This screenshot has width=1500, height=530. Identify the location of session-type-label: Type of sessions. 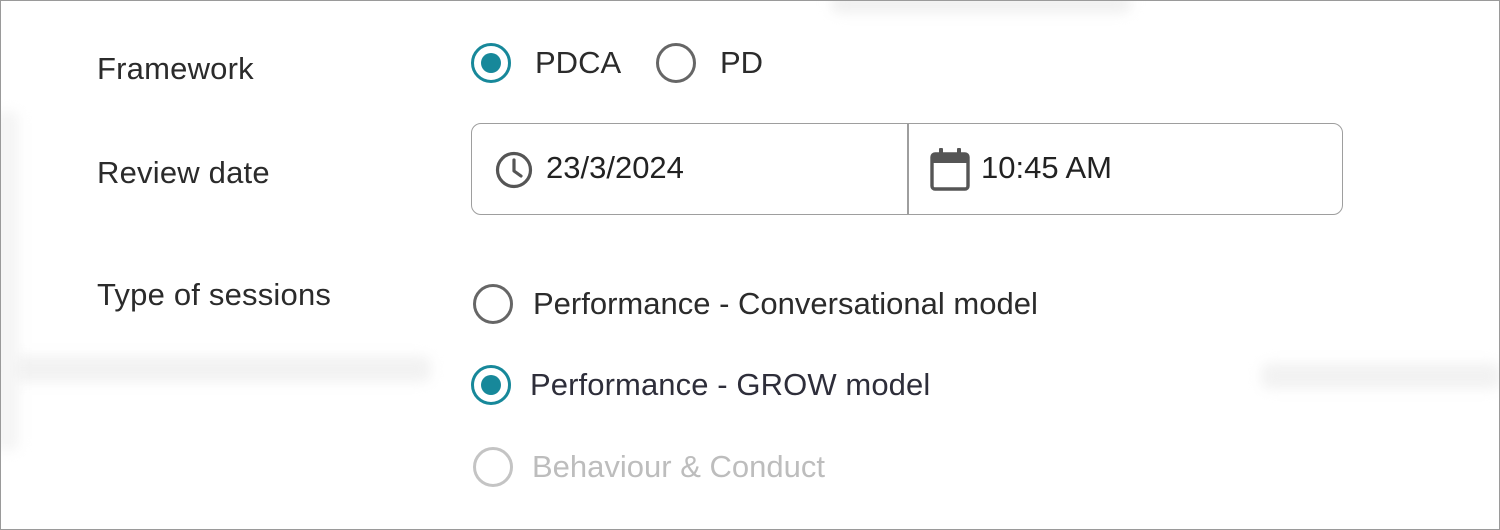
(214, 294).